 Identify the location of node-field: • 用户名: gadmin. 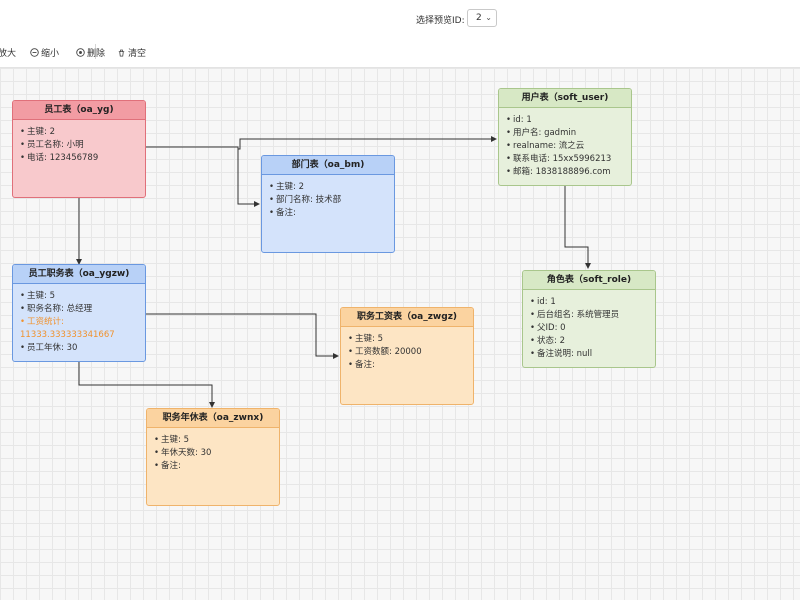
(541, 133).